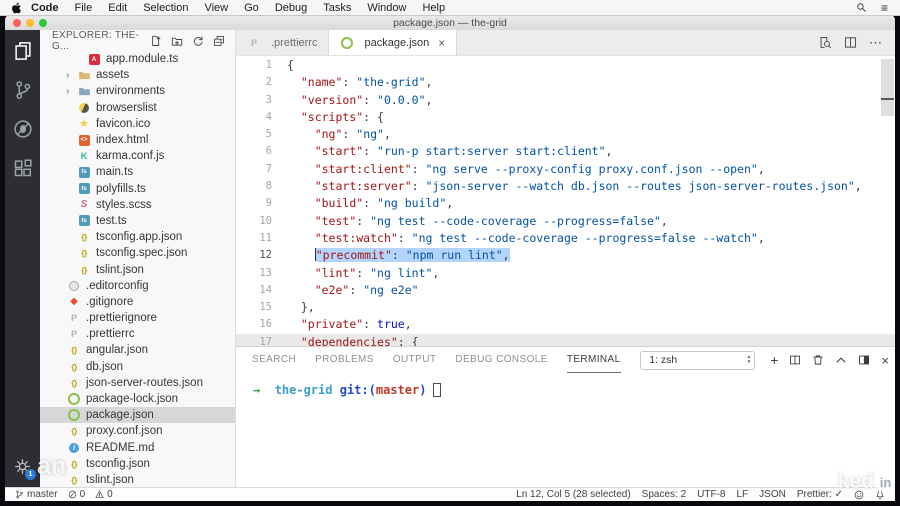  I want to click on window-title-bar: package.json — the-grid, so click(450, 23).